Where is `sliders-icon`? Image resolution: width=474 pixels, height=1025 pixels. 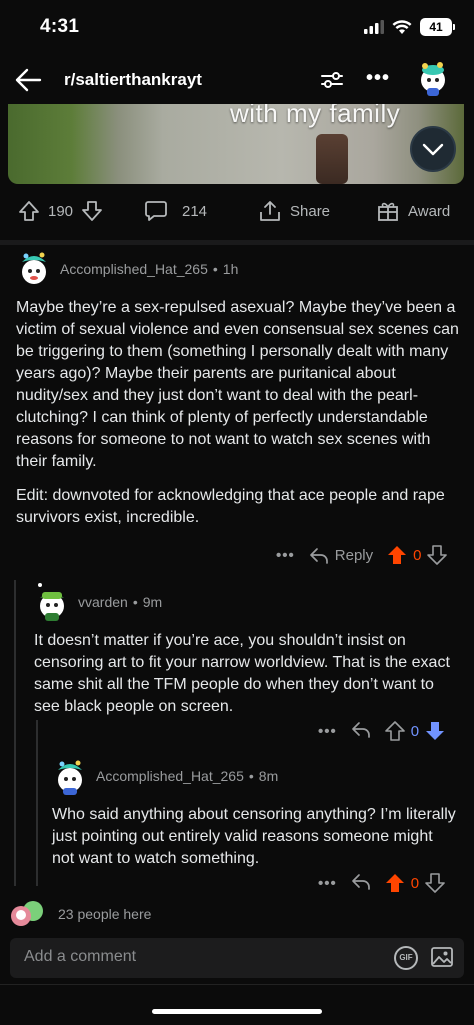 sliders-icon is located at coordinates (332, 80).